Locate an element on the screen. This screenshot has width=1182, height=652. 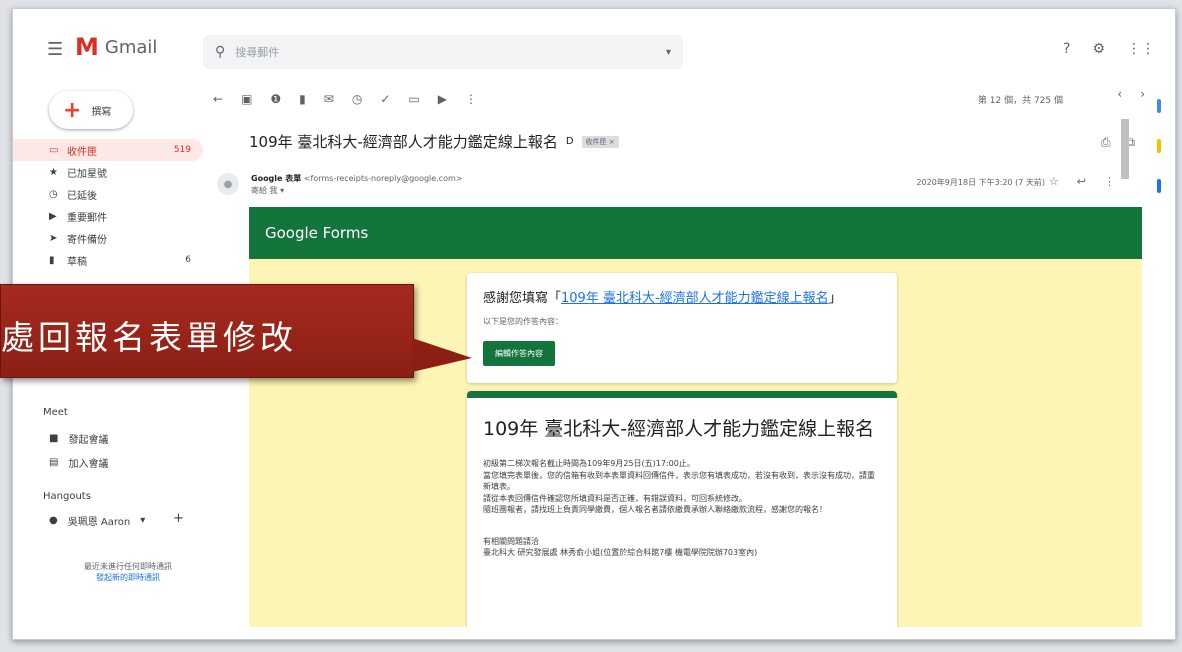
contact-title: 有相關問題請洽 is located at coordinates (511, 541).